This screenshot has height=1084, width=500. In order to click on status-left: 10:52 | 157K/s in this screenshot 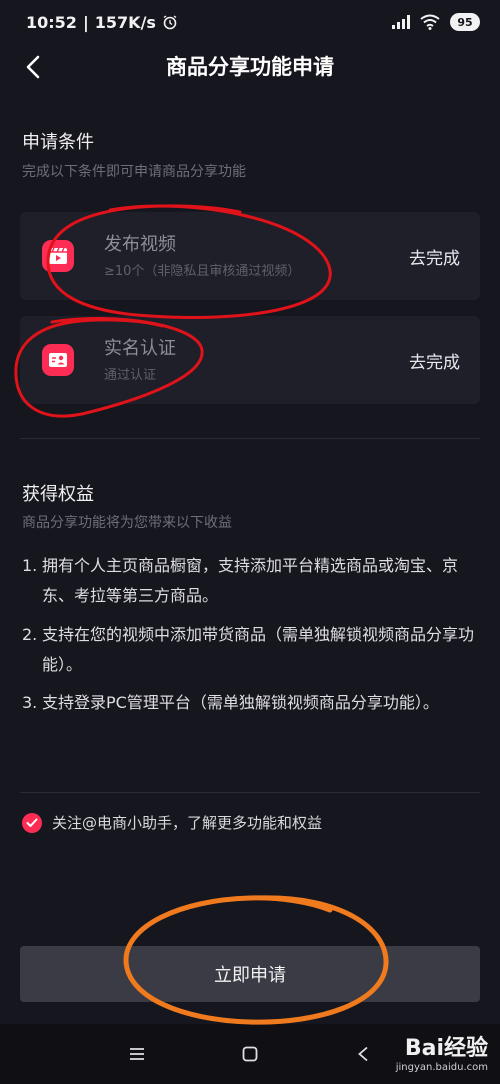, I will do `click(102, 22)`.